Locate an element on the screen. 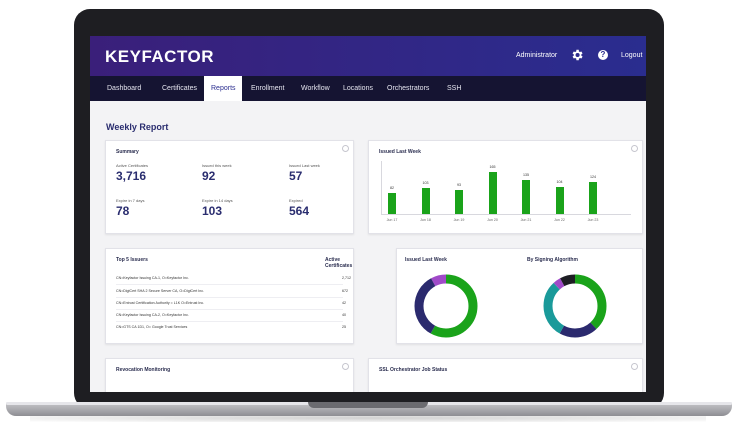 The width and height of the screenshot is (735, 428). stat-label: Expire in 14 days is located at coordinates (217, 200).